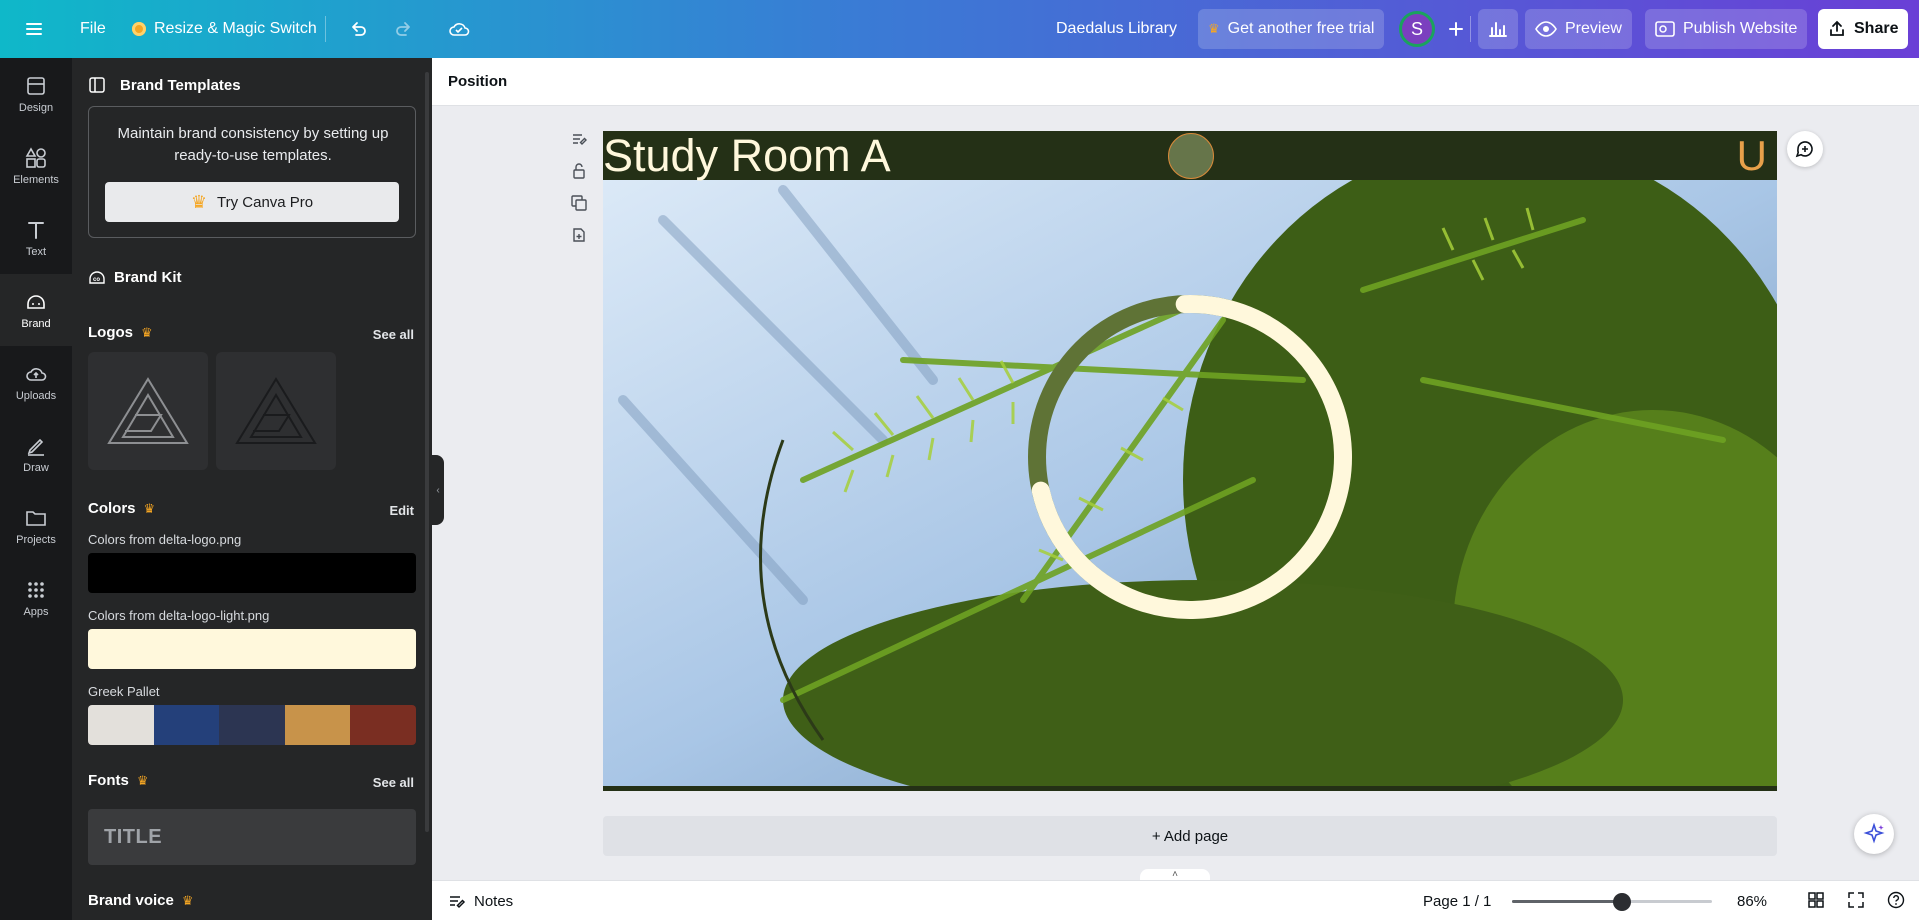 This screenshot has height=920, width=1919. I want to click on preview-button: Preview, so click(1578, 29).